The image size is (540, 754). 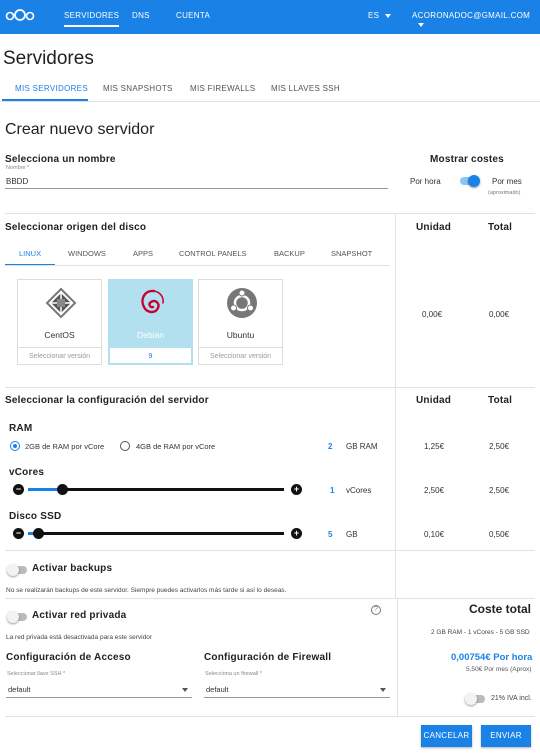 What do you see at coordinates (499, 534) in the screenshot?
I see `ssd-total-cost: 0,50€` at bounding box center [499, 534].